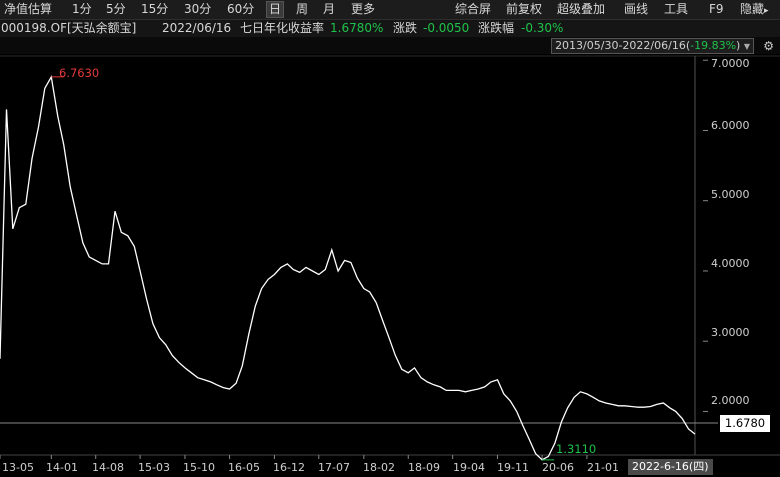  Describe the element at coordinates (424, 467) in the screenshot. I see `x-tick-label: 18-09` at that location.